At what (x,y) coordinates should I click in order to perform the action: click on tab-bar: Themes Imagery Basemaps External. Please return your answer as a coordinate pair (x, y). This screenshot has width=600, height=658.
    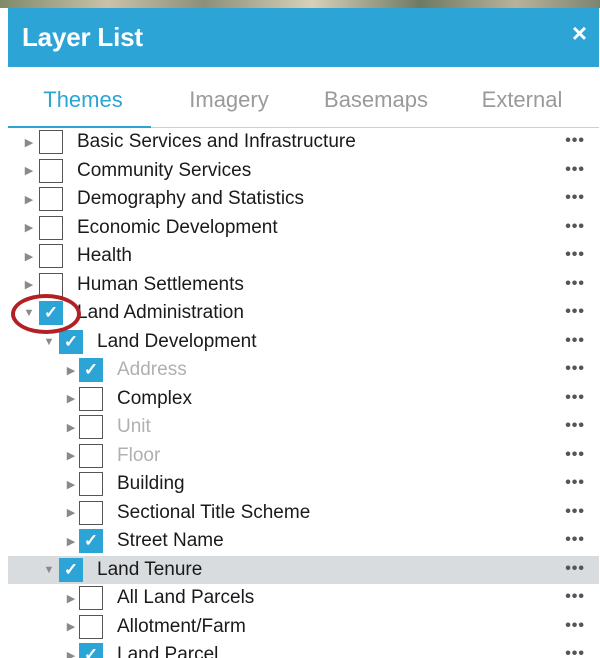
    Looking at the image, I should click on (303, 97).